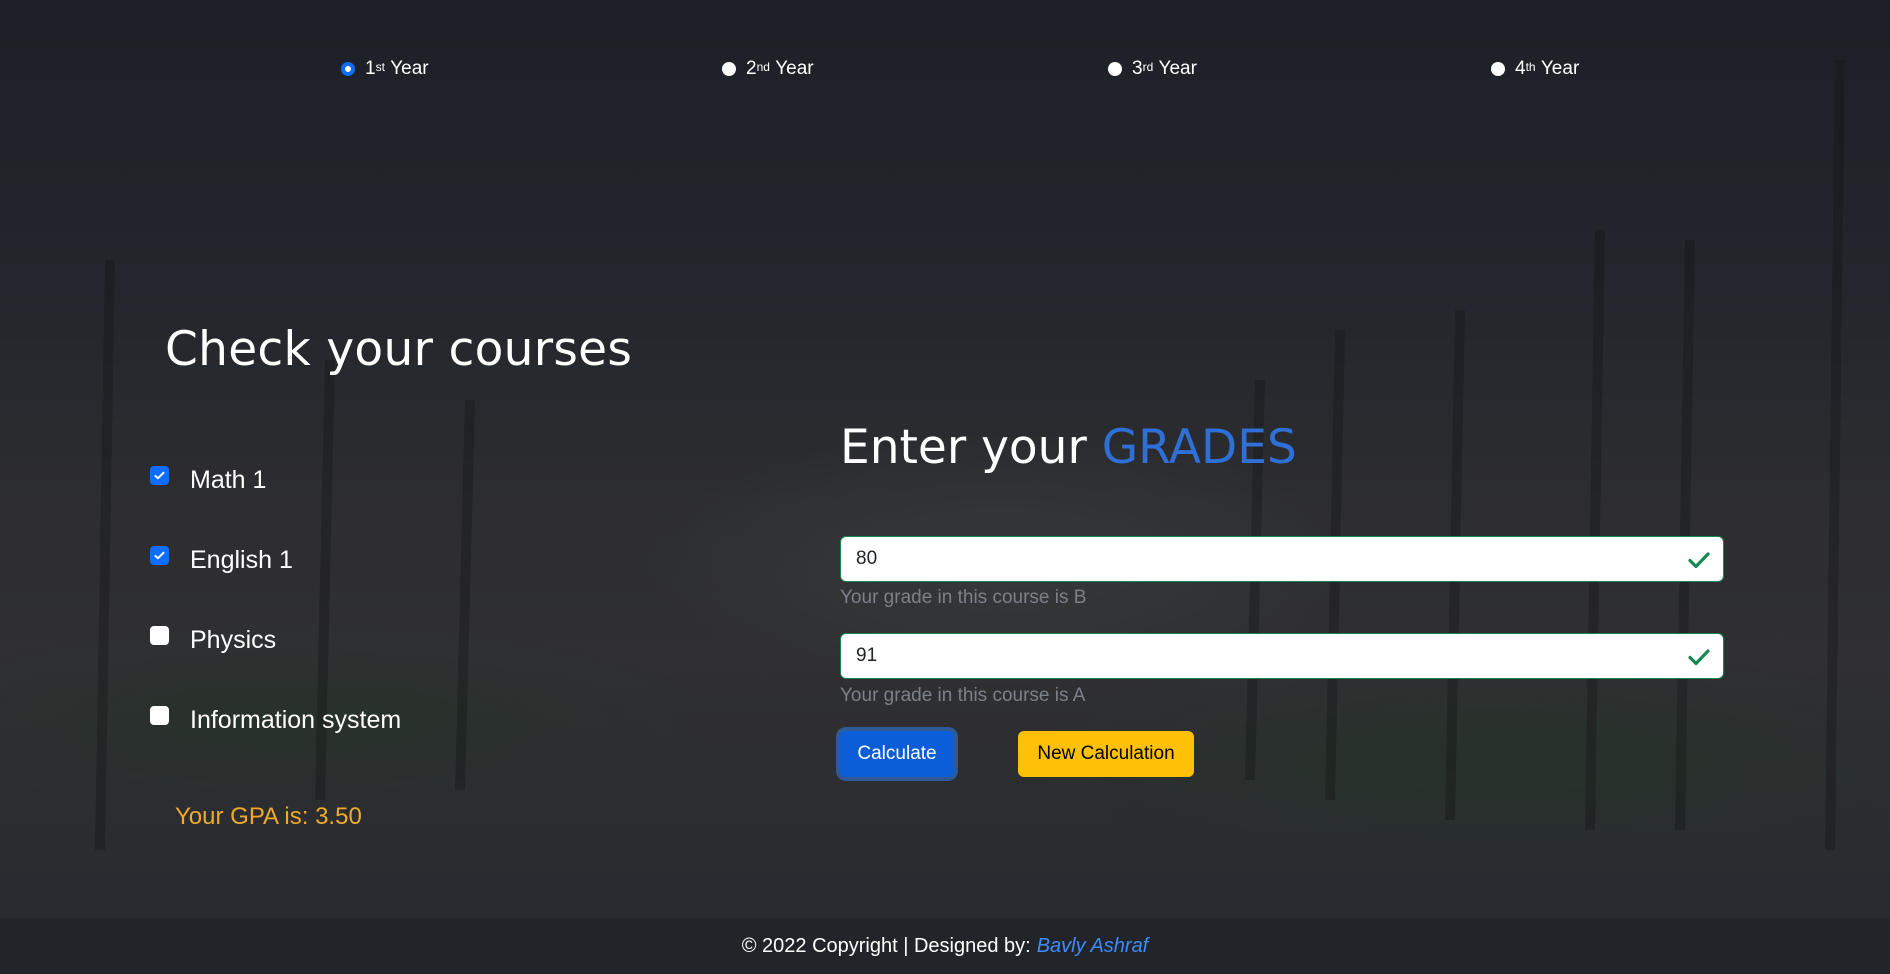 The height and width of the screenshot is (974, 1890). Describe the element at coordinates (1152, 69) in the screenshot. I see `year-radio-3: 3rd Year` at that location.